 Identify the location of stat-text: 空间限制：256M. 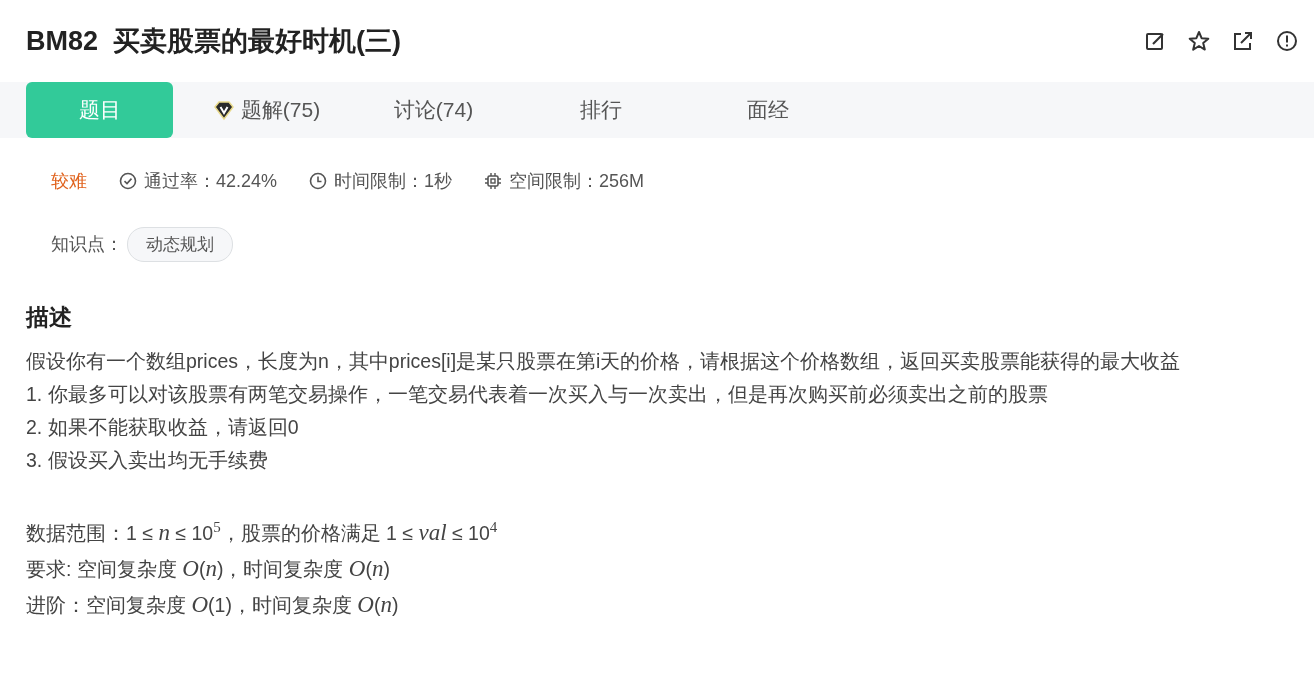
(577, 181).